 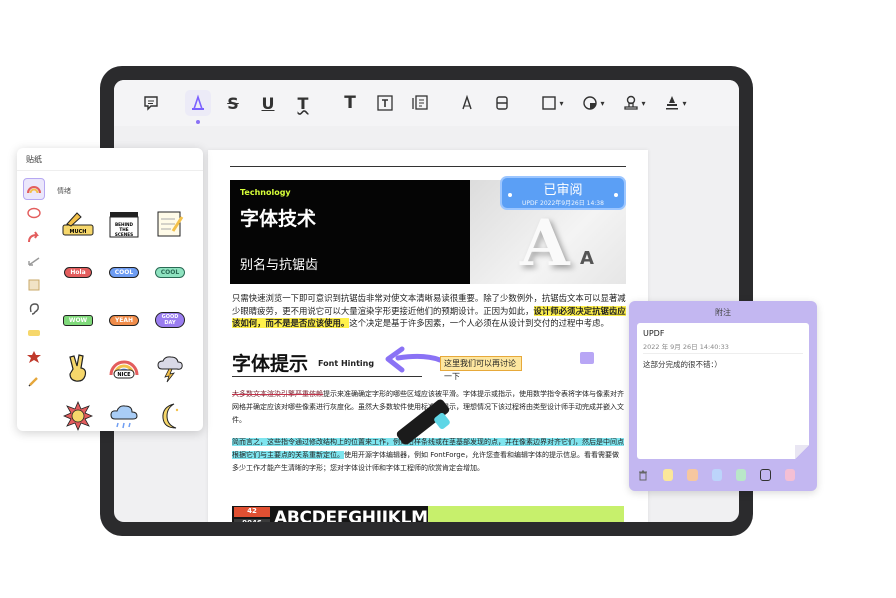 I want to click on sticker-good-day: GOOD DAY, so click(x=170, y=320).